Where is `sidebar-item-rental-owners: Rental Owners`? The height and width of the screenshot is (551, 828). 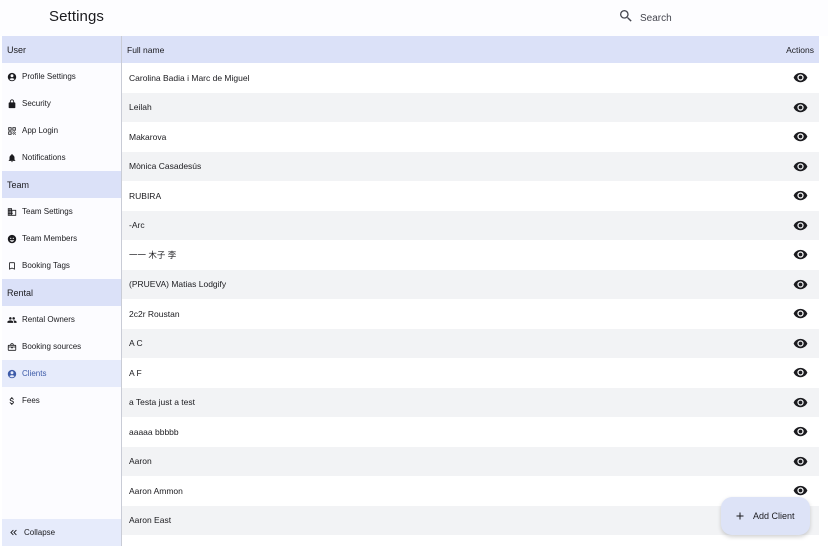
sidebar-item-rental-owners: Rental Owners is located at coordinates (61, 319).